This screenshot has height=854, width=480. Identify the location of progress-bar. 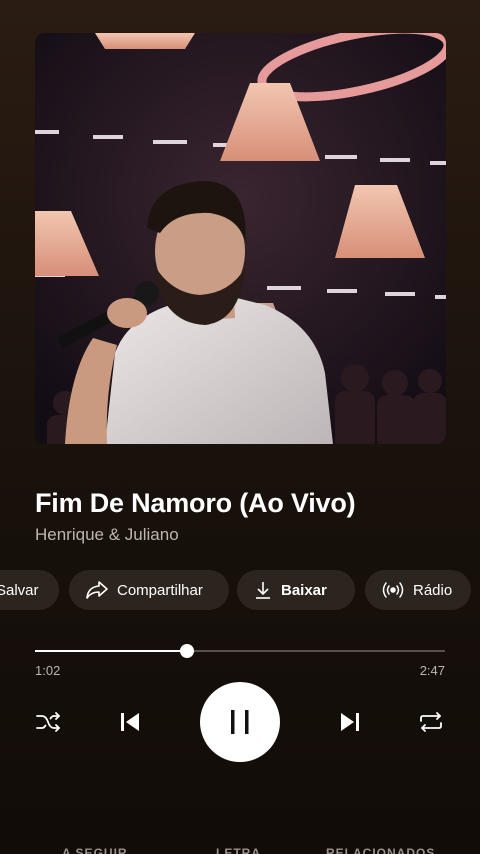
(240, 651).